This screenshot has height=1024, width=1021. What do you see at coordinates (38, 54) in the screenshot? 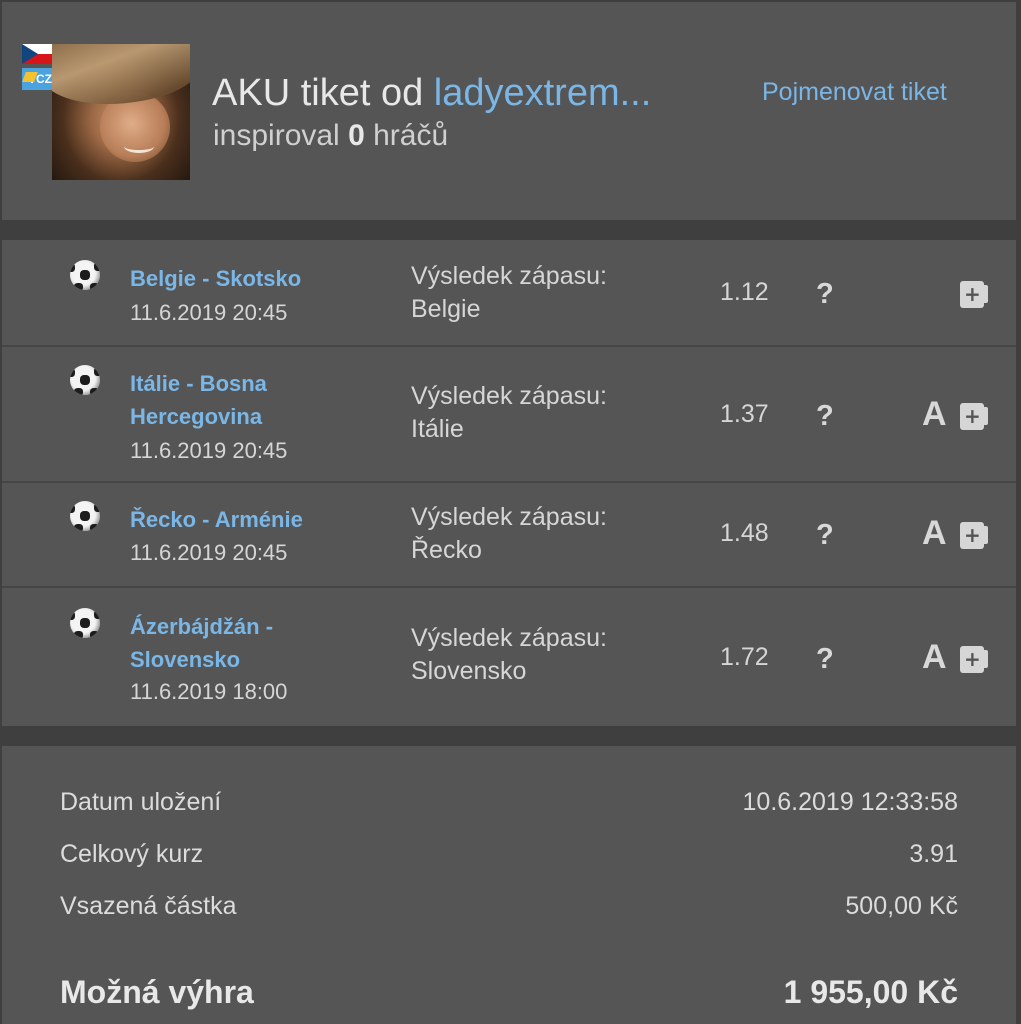
I see `czech-flag-icon` at bounding box center [38, 54].